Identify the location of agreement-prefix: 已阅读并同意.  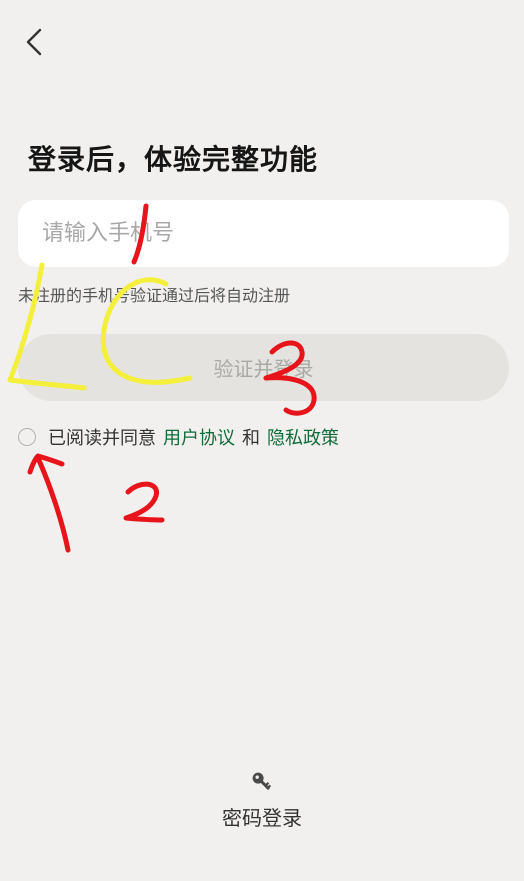
(102, 438).